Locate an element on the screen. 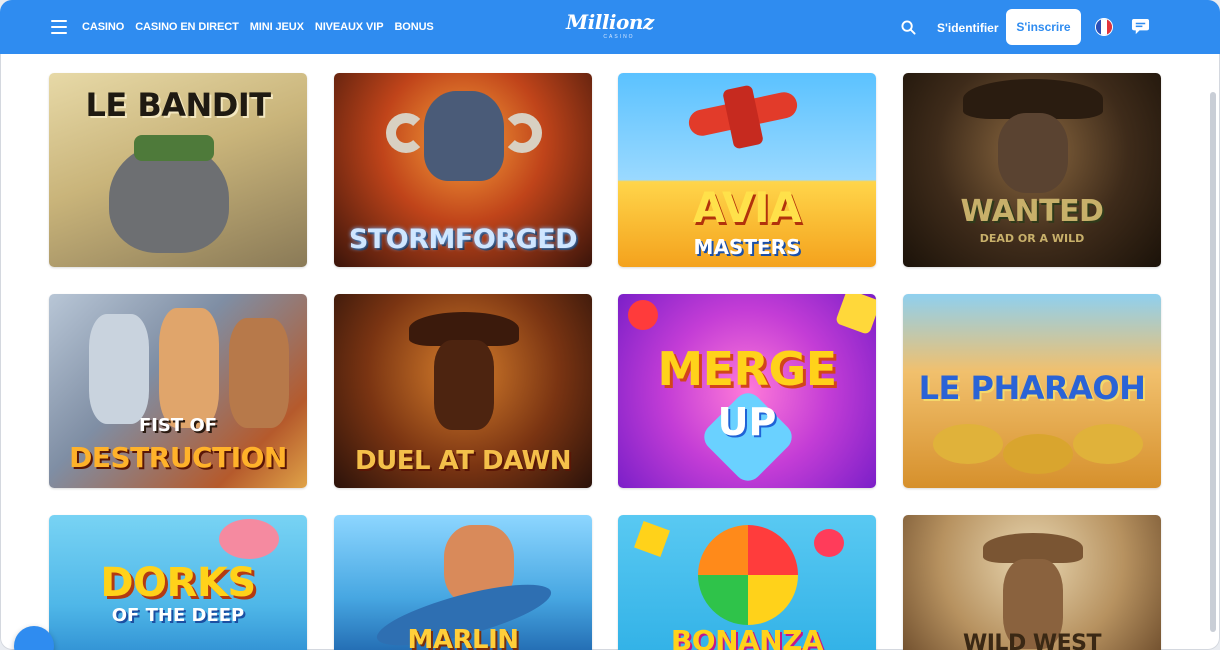 The image size is (1220, 650). game-tile-fist-of-destruction: FIST OF DESTRUCTION is located at coordinates (178, 391).